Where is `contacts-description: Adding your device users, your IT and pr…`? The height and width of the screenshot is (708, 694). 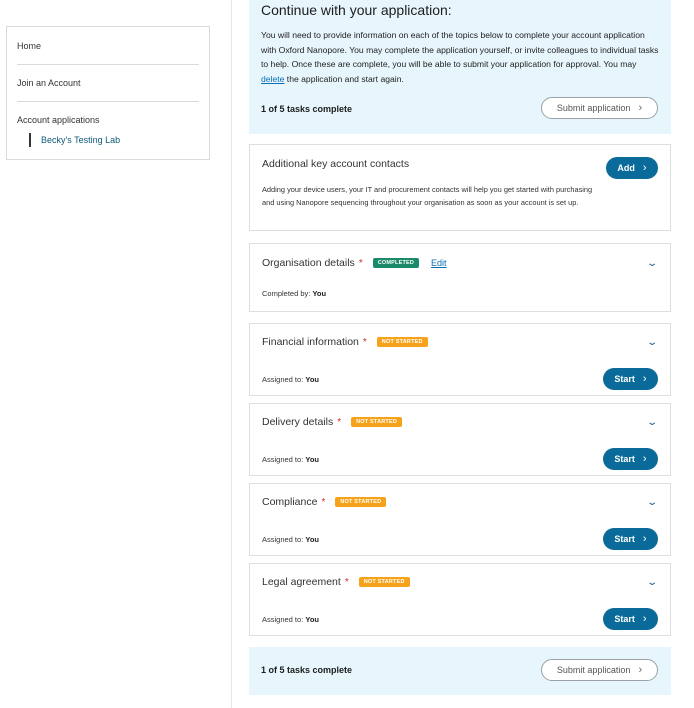
contacts-description: Adding your device users, your IT and pr… is located at coordinates (427, 196).